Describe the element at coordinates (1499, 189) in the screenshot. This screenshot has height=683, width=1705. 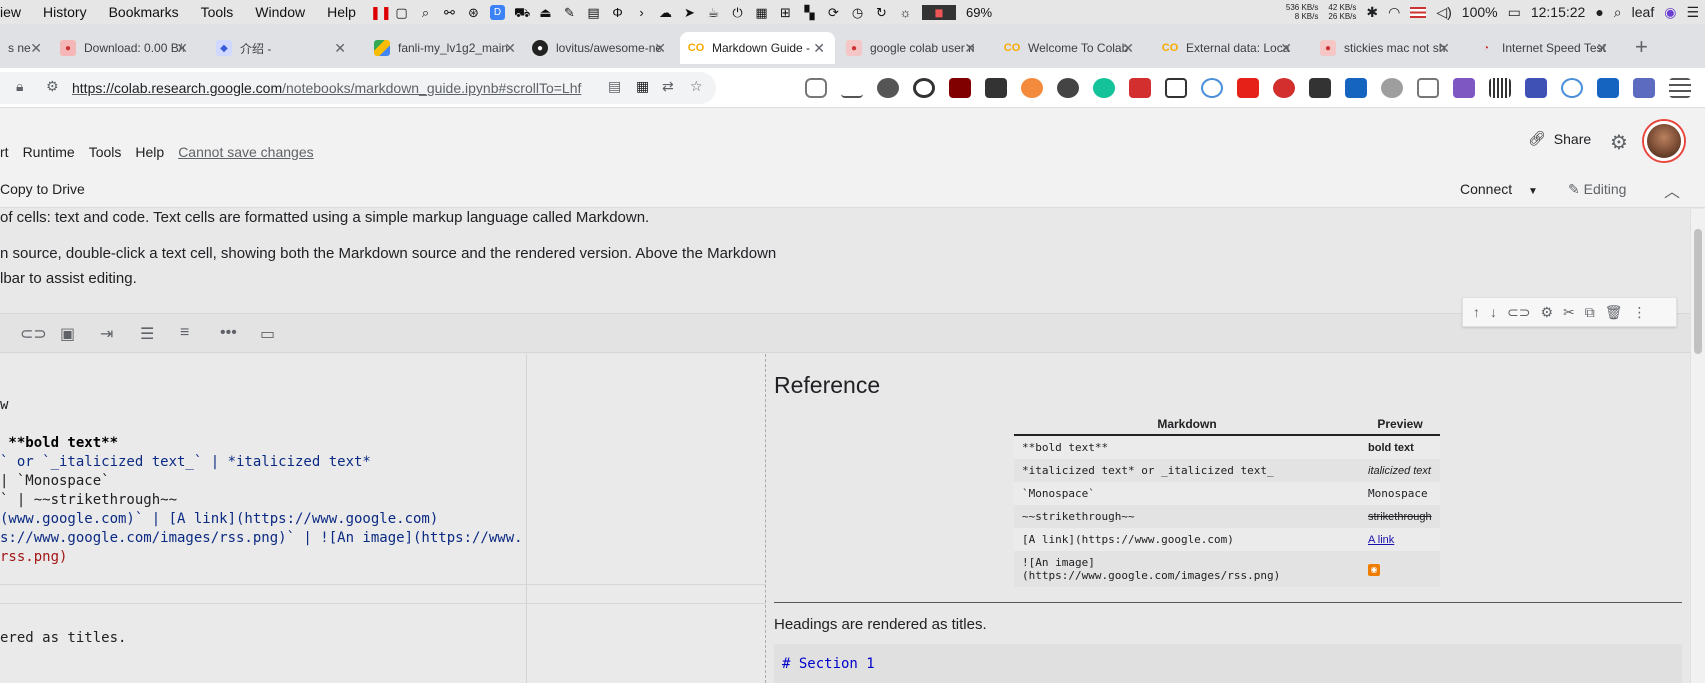
I see `connect-button: Connect ▼` at that location.